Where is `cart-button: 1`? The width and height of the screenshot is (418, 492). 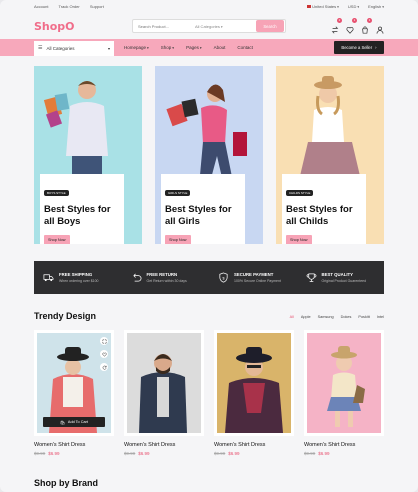 cart-button: 1 is located at coordinates (366, 26).